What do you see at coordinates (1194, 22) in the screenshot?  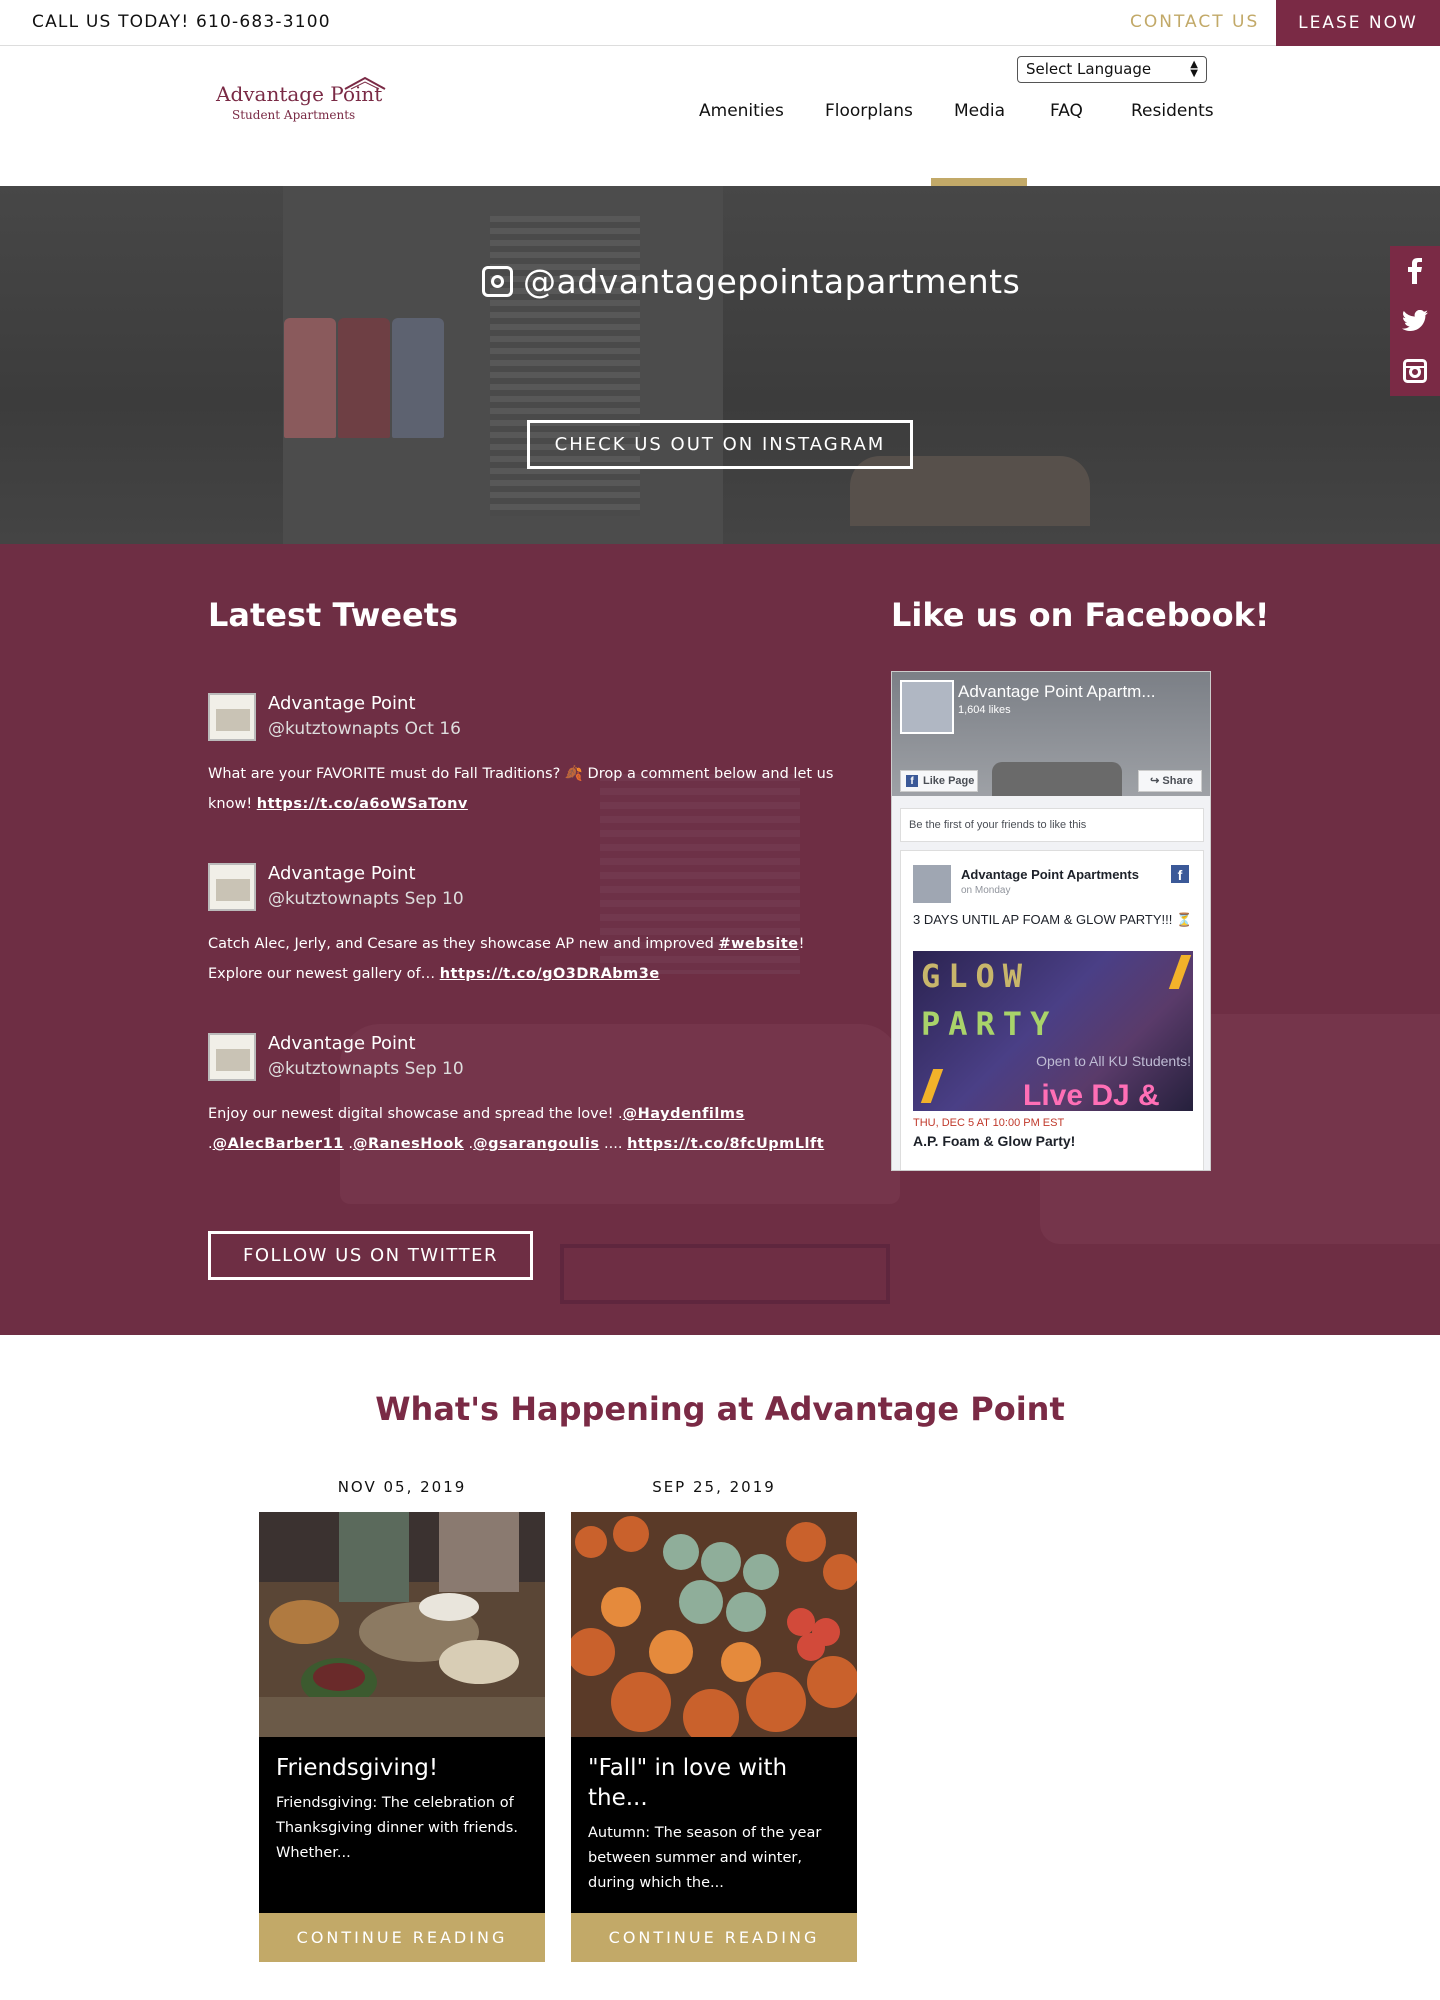 I see `contact-us-link: CONTACT US` at bounding box center [1194, 22].